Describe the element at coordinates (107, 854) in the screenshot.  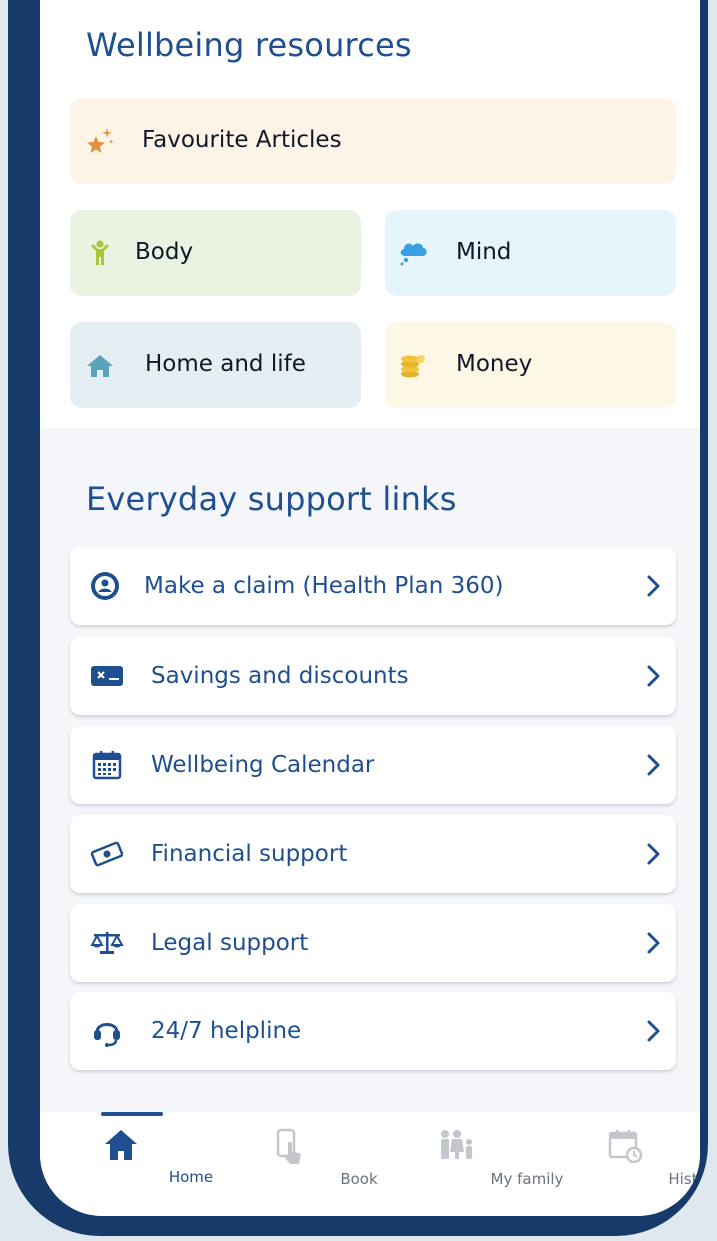
I see `banknote-icon` at that location.